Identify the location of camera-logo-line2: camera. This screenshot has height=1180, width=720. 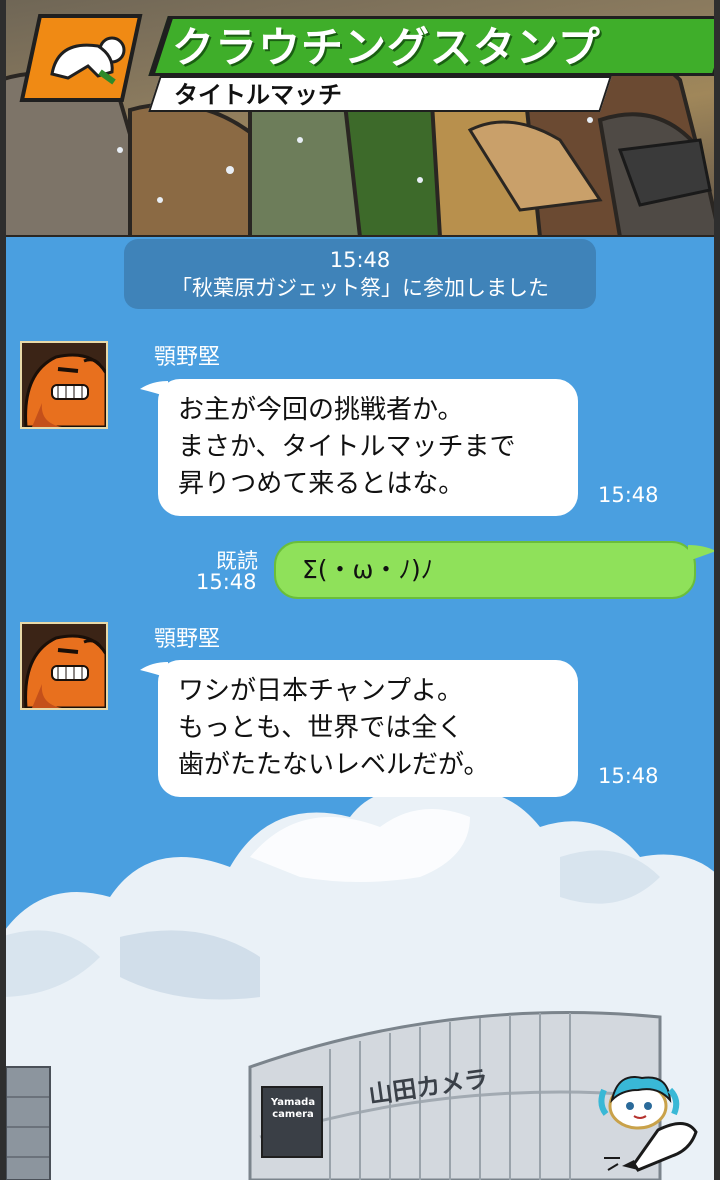
(293, 1114).